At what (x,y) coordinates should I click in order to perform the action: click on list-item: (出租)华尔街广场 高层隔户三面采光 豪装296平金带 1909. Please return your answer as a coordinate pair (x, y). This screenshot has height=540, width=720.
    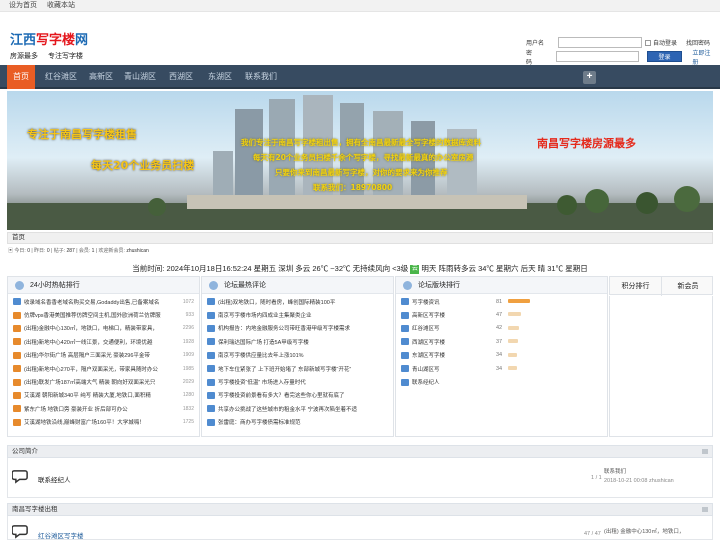
    Looking at the image, I should click on (103, 355).